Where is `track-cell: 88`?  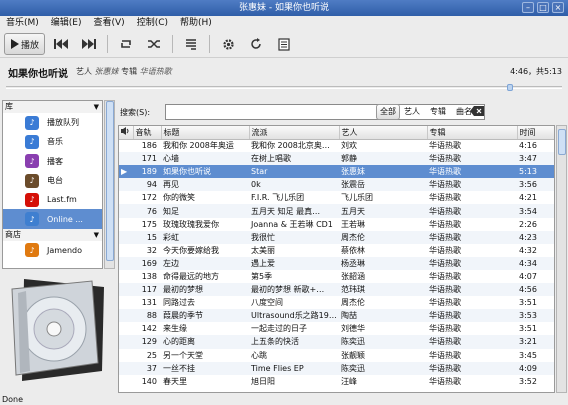
track-cell: 88 is located at coordinates (147, 316).